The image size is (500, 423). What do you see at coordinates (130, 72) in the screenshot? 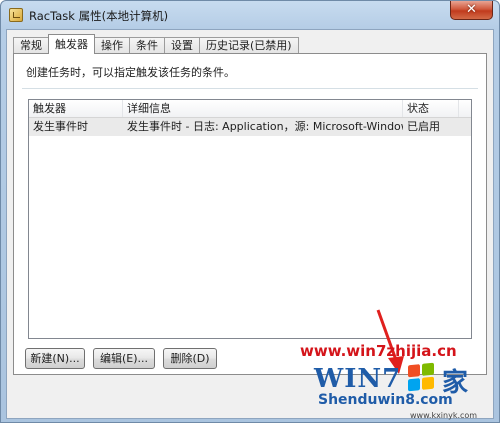
I see `panel-description: 创建任务时，可以指定触发该任务的条件。` at bounding box center [130, 72].